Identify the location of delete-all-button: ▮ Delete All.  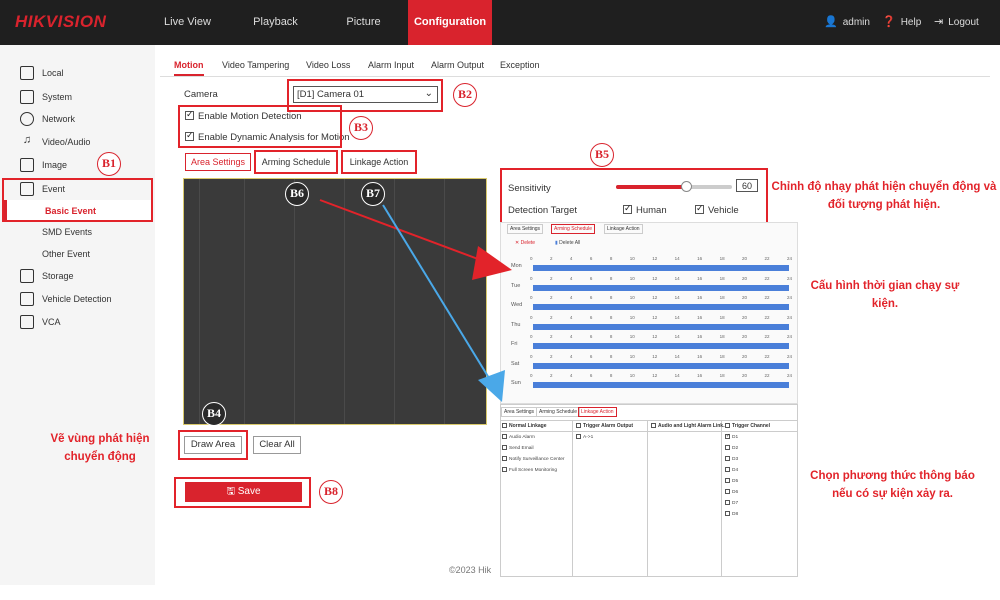
(567, 243).